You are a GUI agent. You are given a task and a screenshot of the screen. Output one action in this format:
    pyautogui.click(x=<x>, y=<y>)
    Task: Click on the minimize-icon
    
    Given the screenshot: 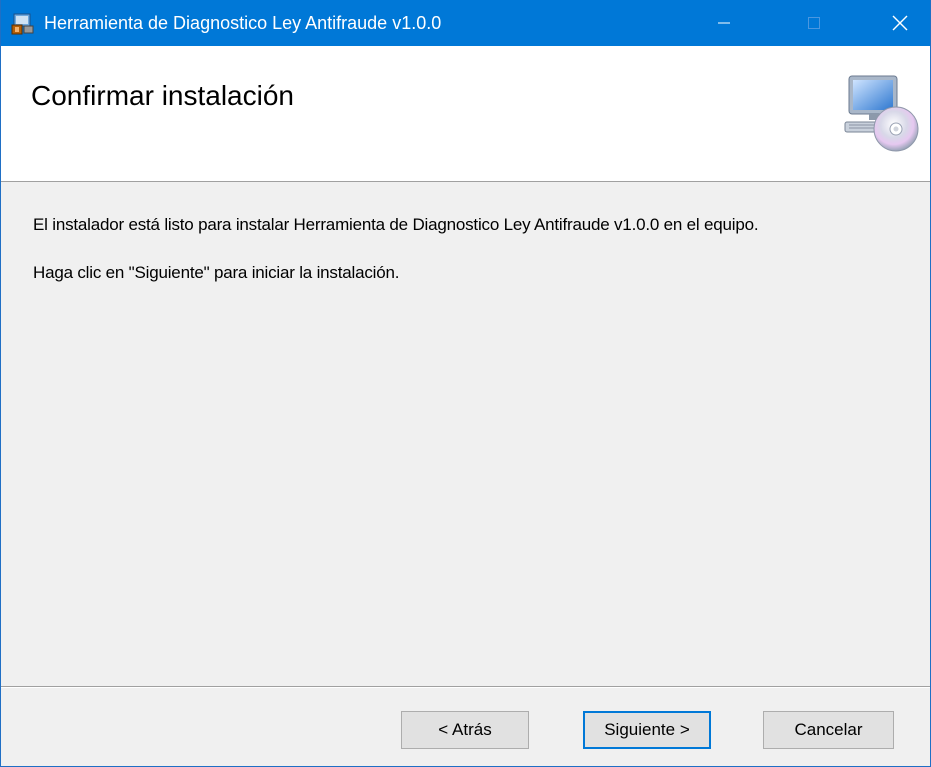 What is the action you would take?
    pyautogui.click(x=724, y=23)
    